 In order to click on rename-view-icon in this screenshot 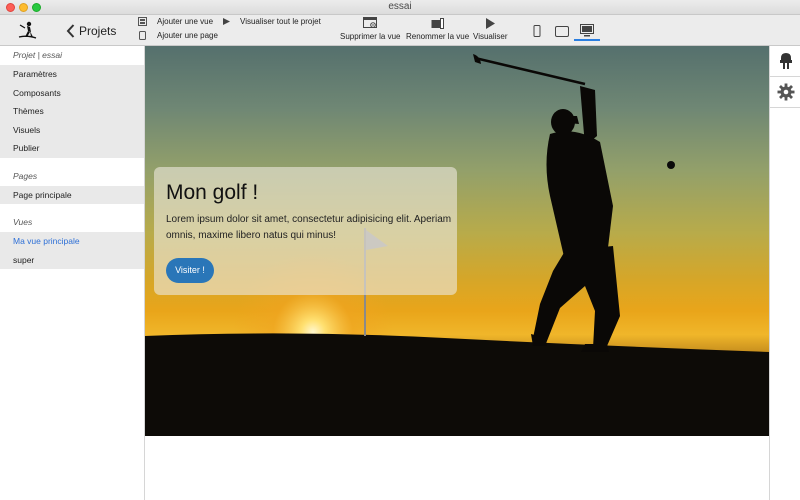, I will do `click(437, 23)`.